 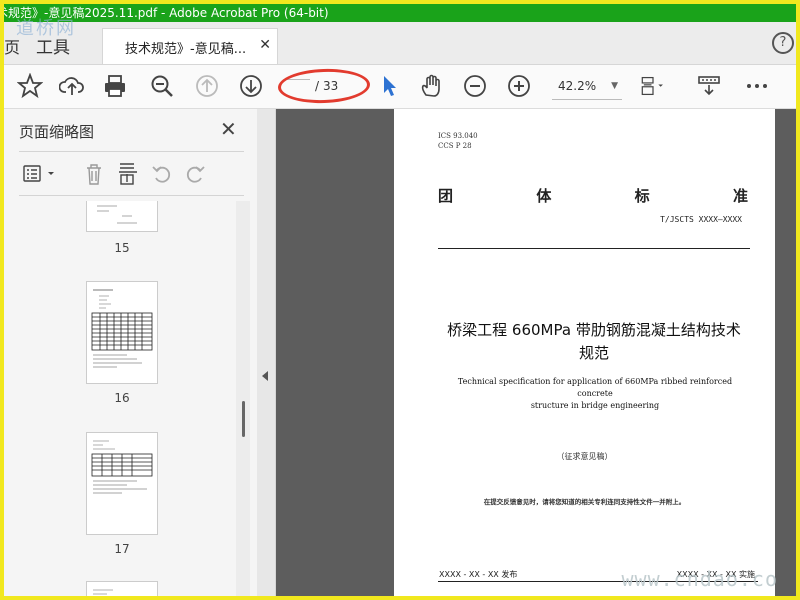 What do you see at coordinates (593, 195) in the screenshot?
I see `standard-type-heading: 团 体 标 准` at bounding box center [593, 195].